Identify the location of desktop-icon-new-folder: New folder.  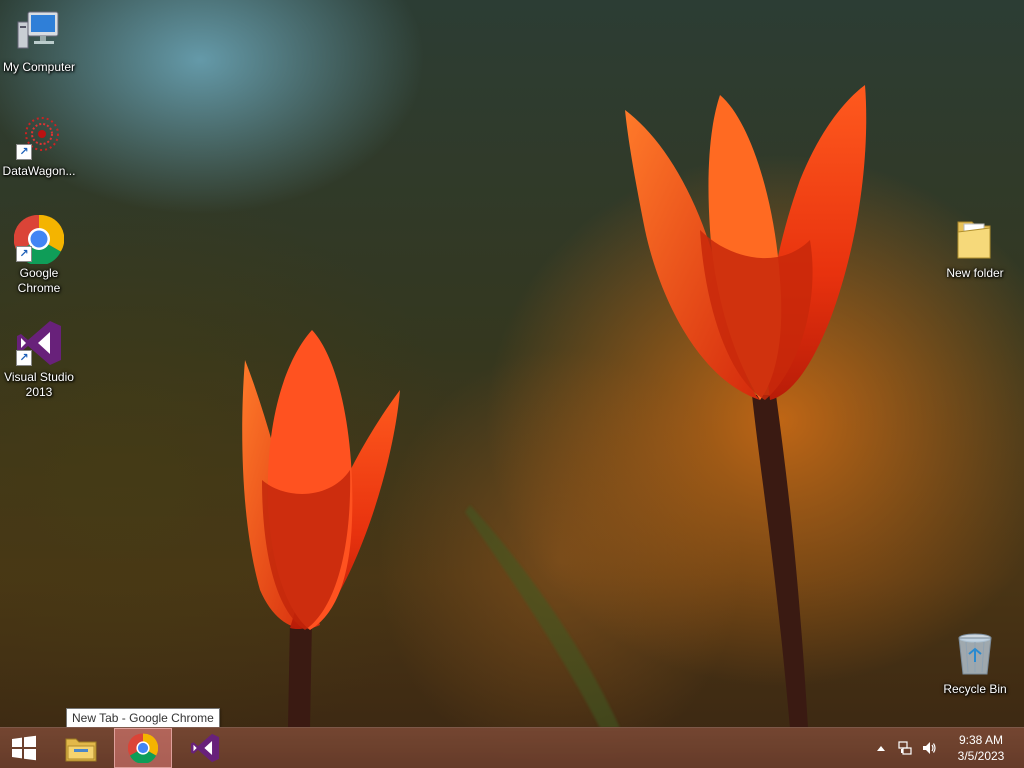
(975, 247).